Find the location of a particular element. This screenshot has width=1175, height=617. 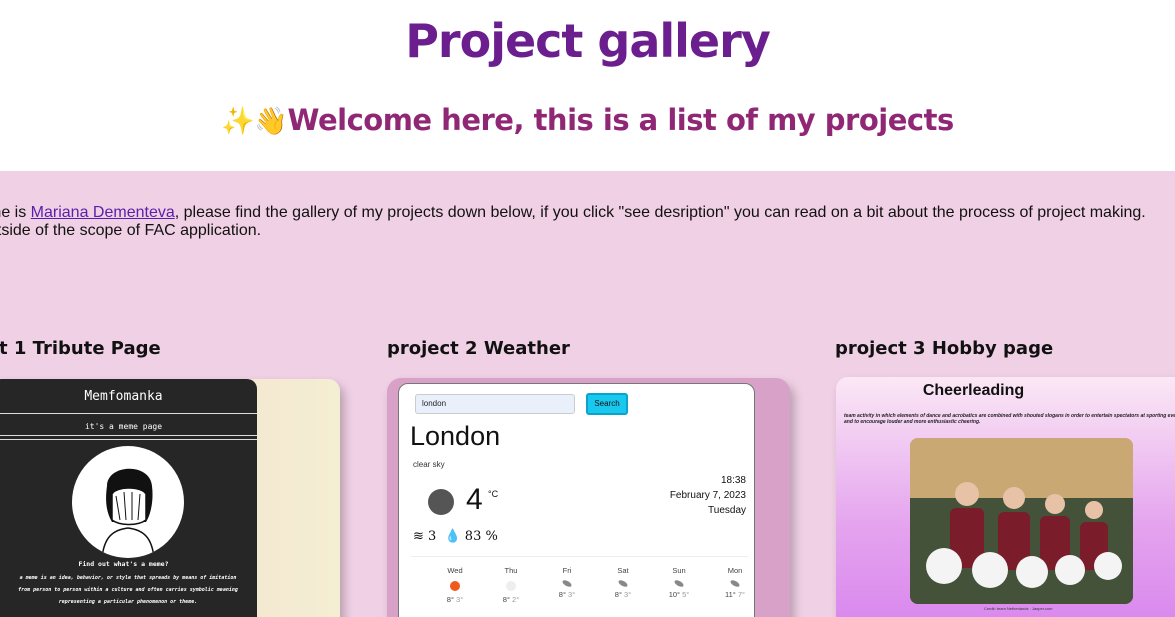

forecast-day-label: Thu is located at coordinates (511, 570).